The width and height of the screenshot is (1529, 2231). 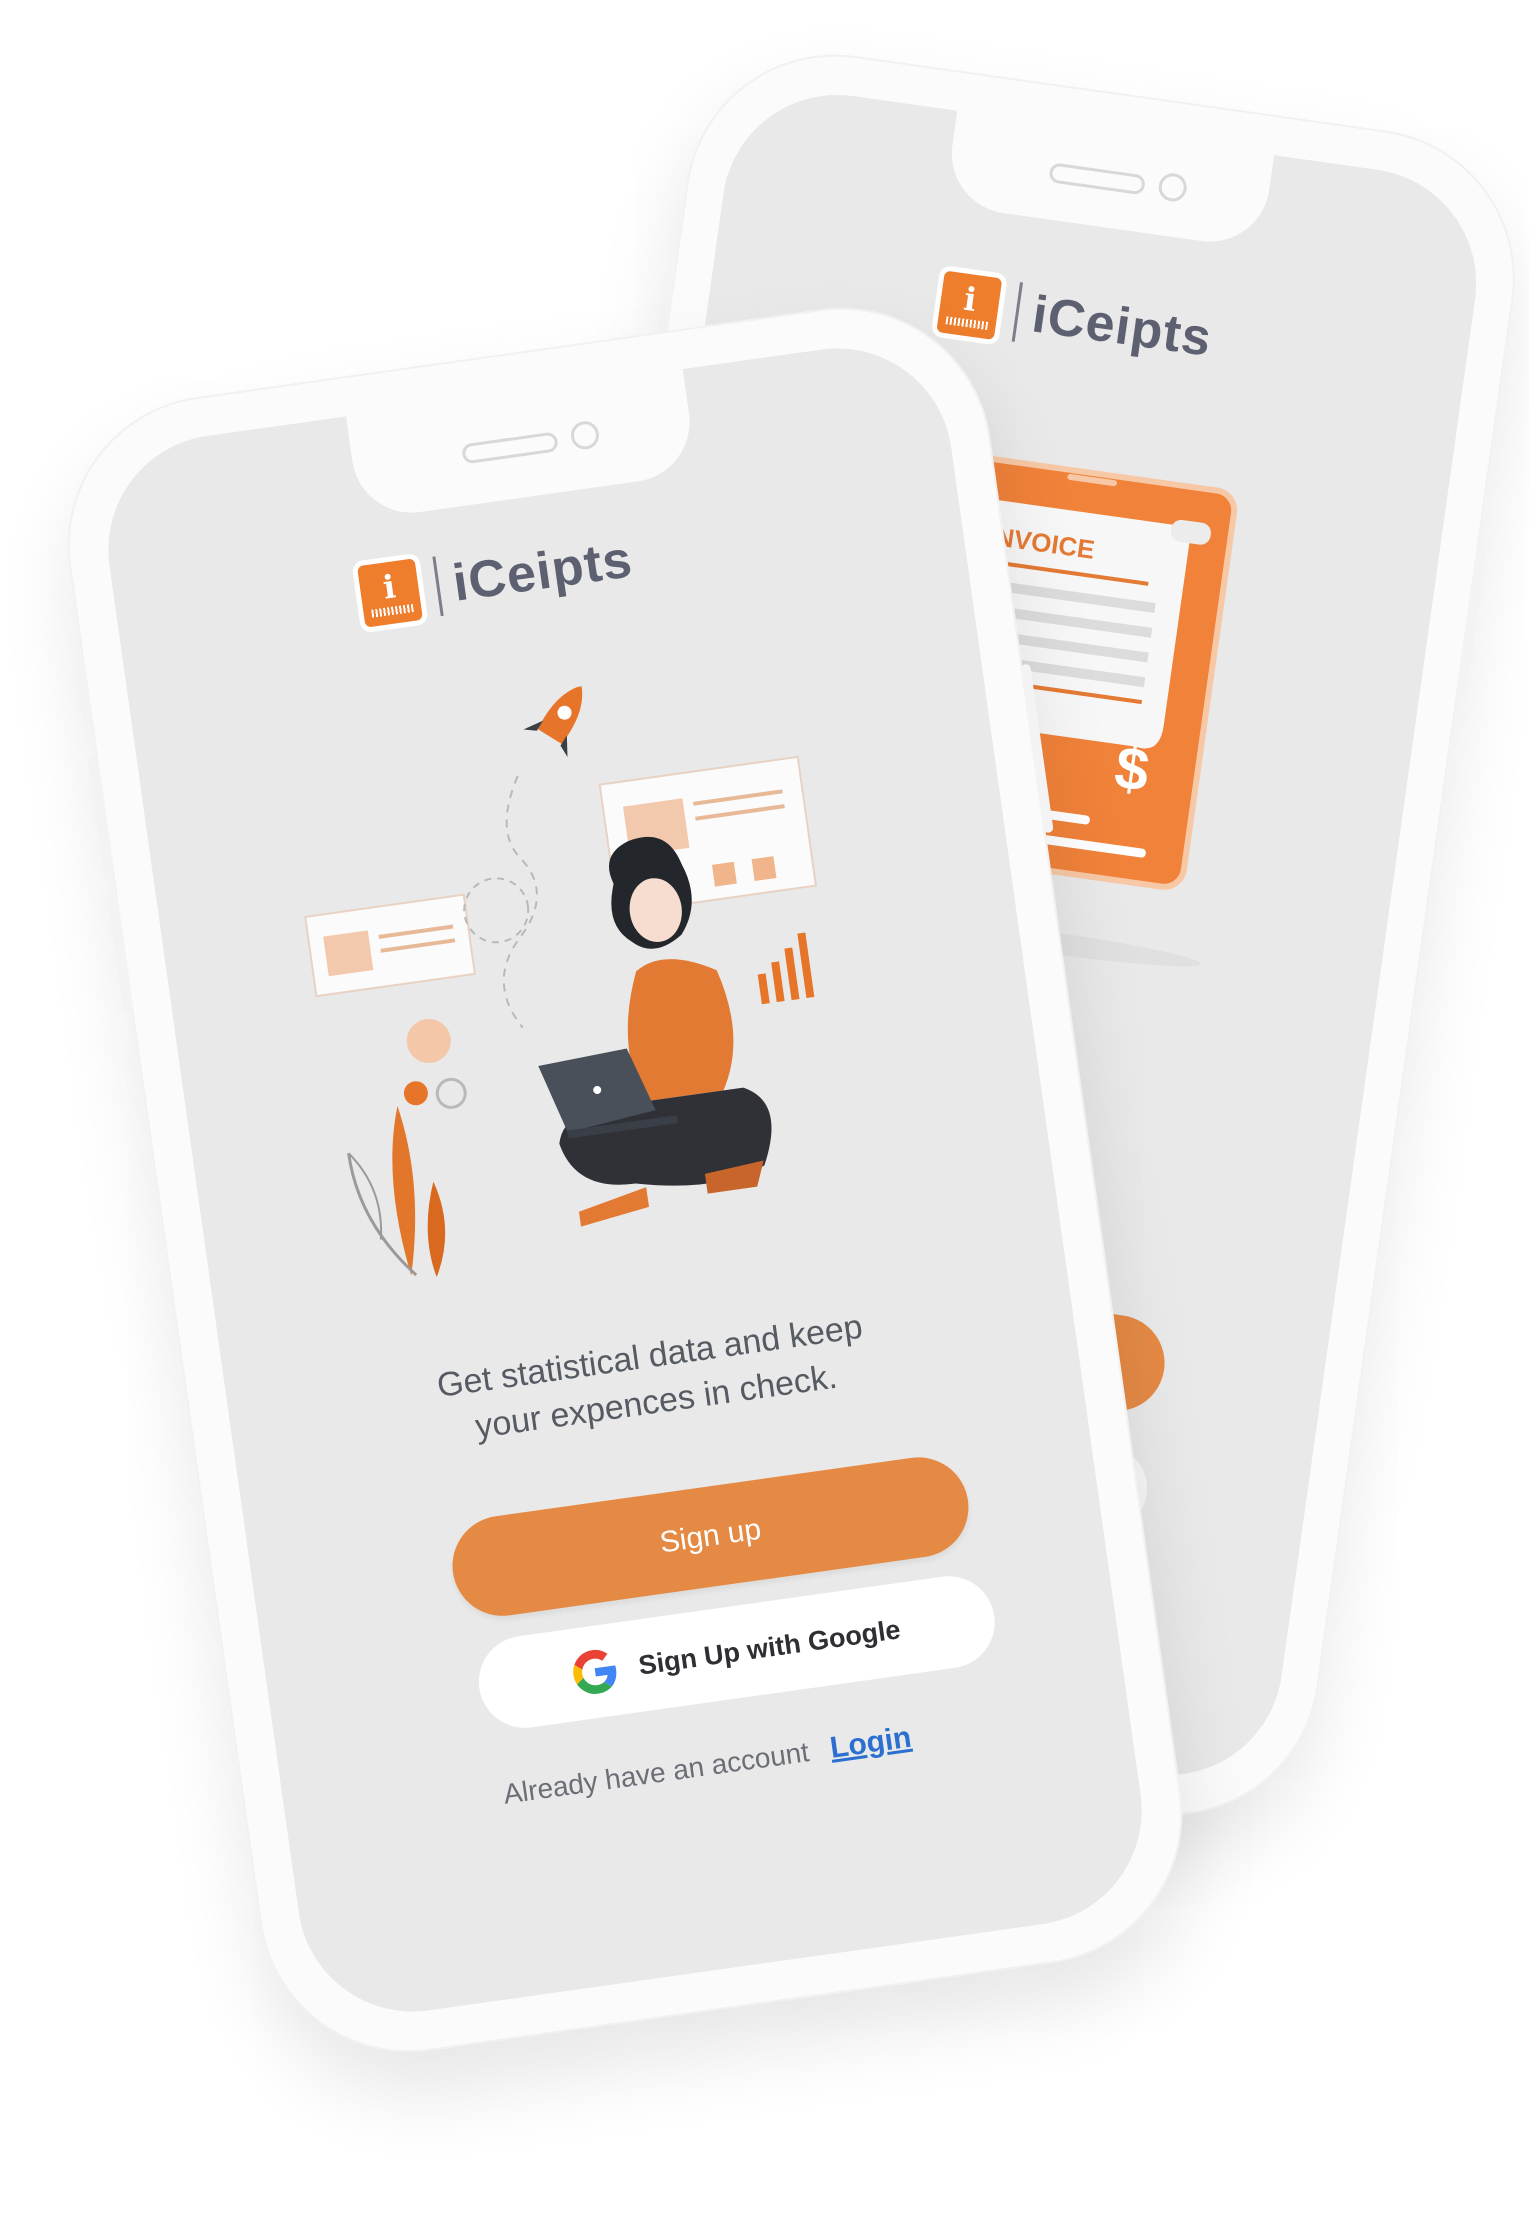 What do you see at coordinates (435, 1063) in the screenshot?
I see `gear-icon` at bounding box center [435, 1063].